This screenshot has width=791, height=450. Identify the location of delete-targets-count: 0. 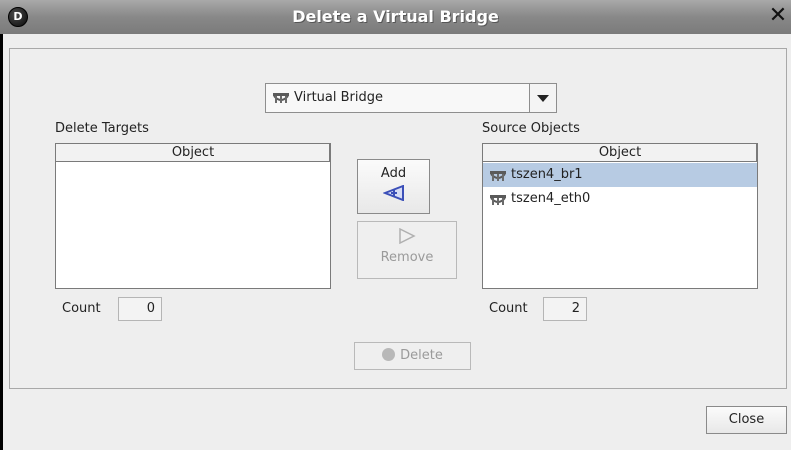
(140, 309).